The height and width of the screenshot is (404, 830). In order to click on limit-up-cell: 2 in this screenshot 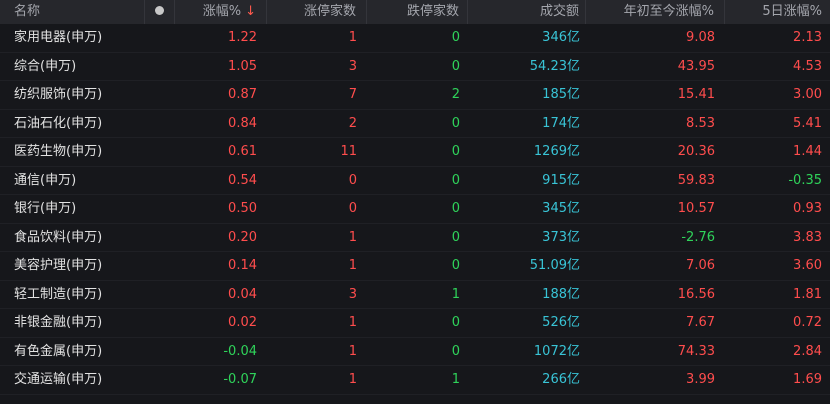, I will do `click(352, 123)`.